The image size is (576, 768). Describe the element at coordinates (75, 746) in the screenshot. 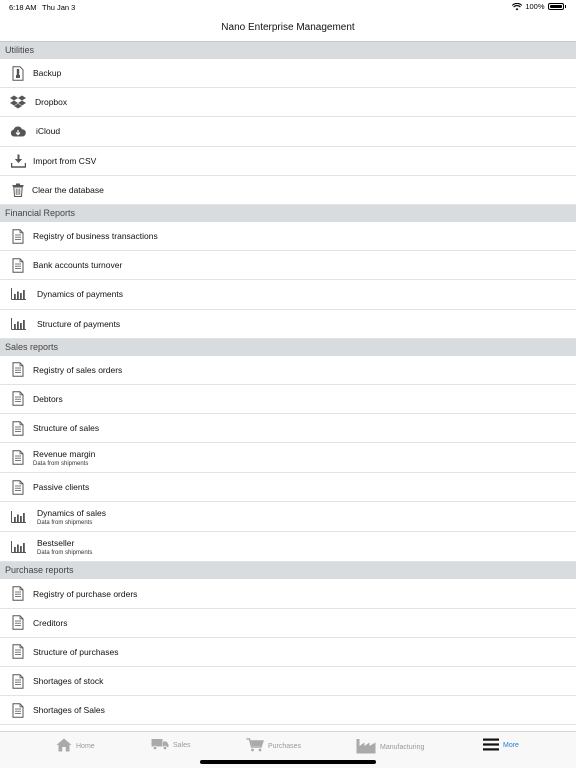

I see `tab-home: Home` at that location.